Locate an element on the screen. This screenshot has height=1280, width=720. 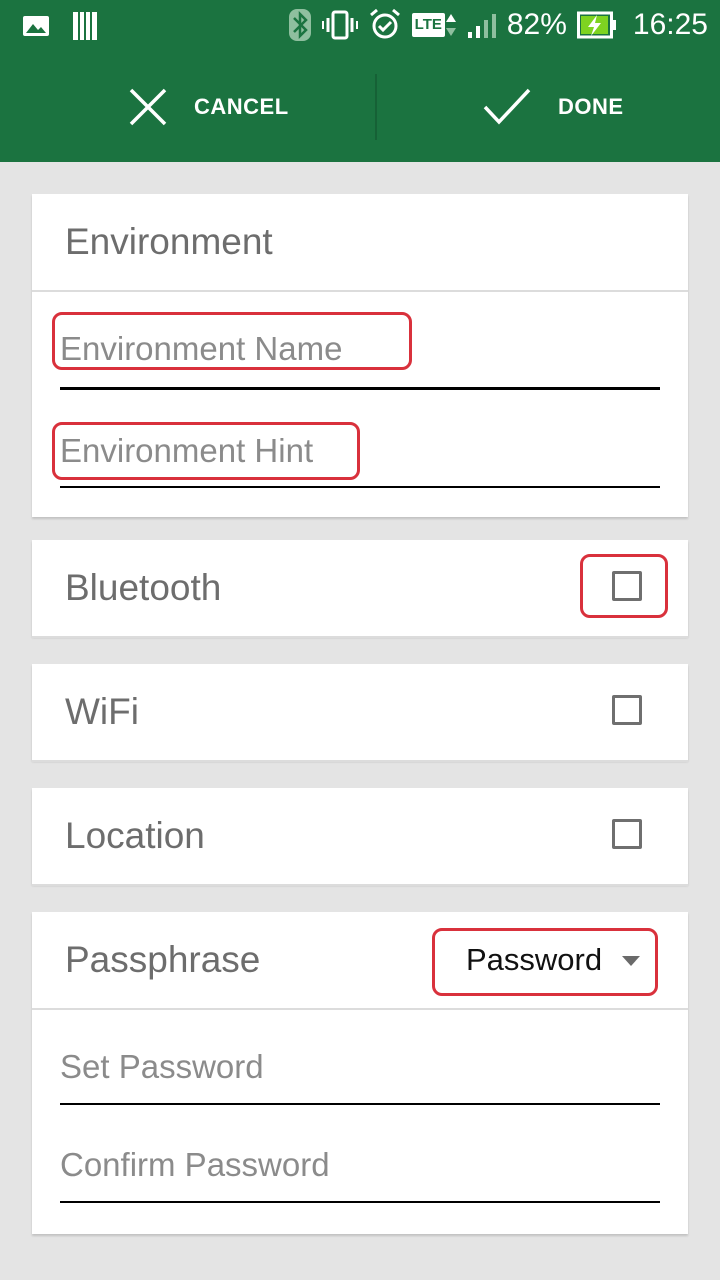
done-label: DONE is located at coordinates (591, 106).